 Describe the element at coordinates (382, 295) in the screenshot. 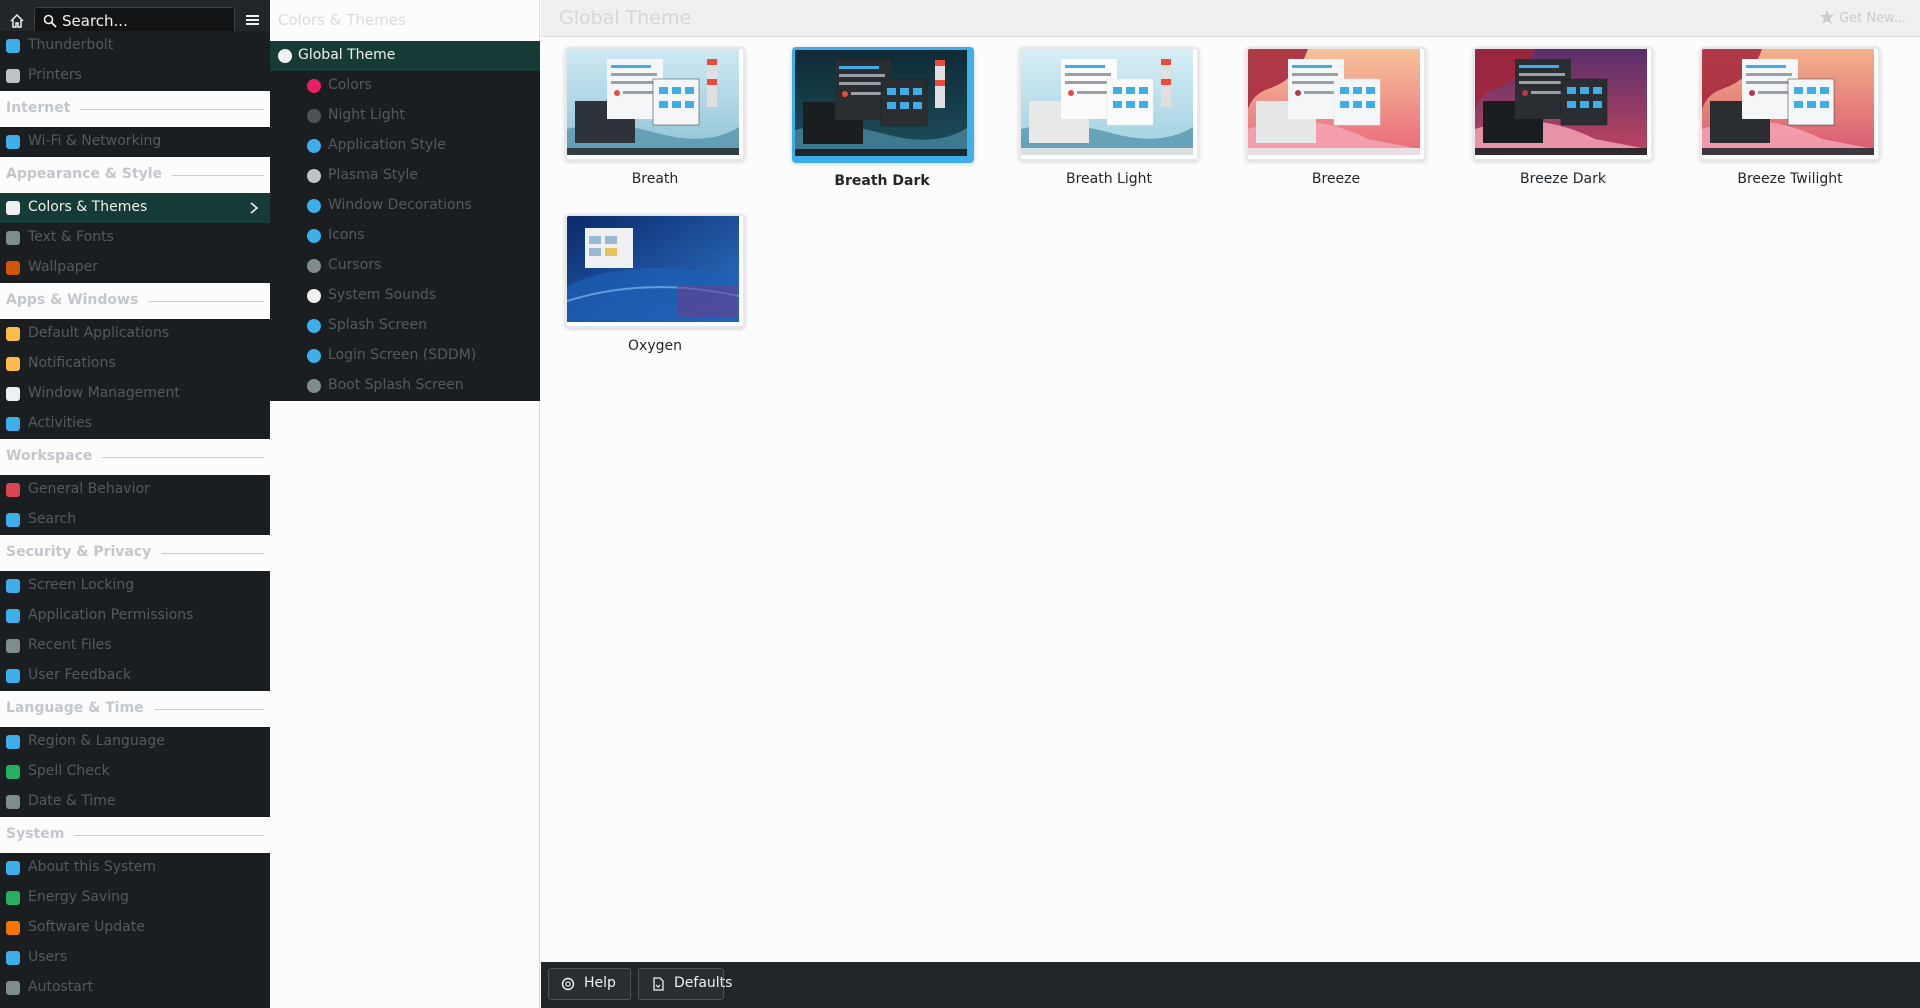

I see `subcategory-item-label: System Sounds` at that location.